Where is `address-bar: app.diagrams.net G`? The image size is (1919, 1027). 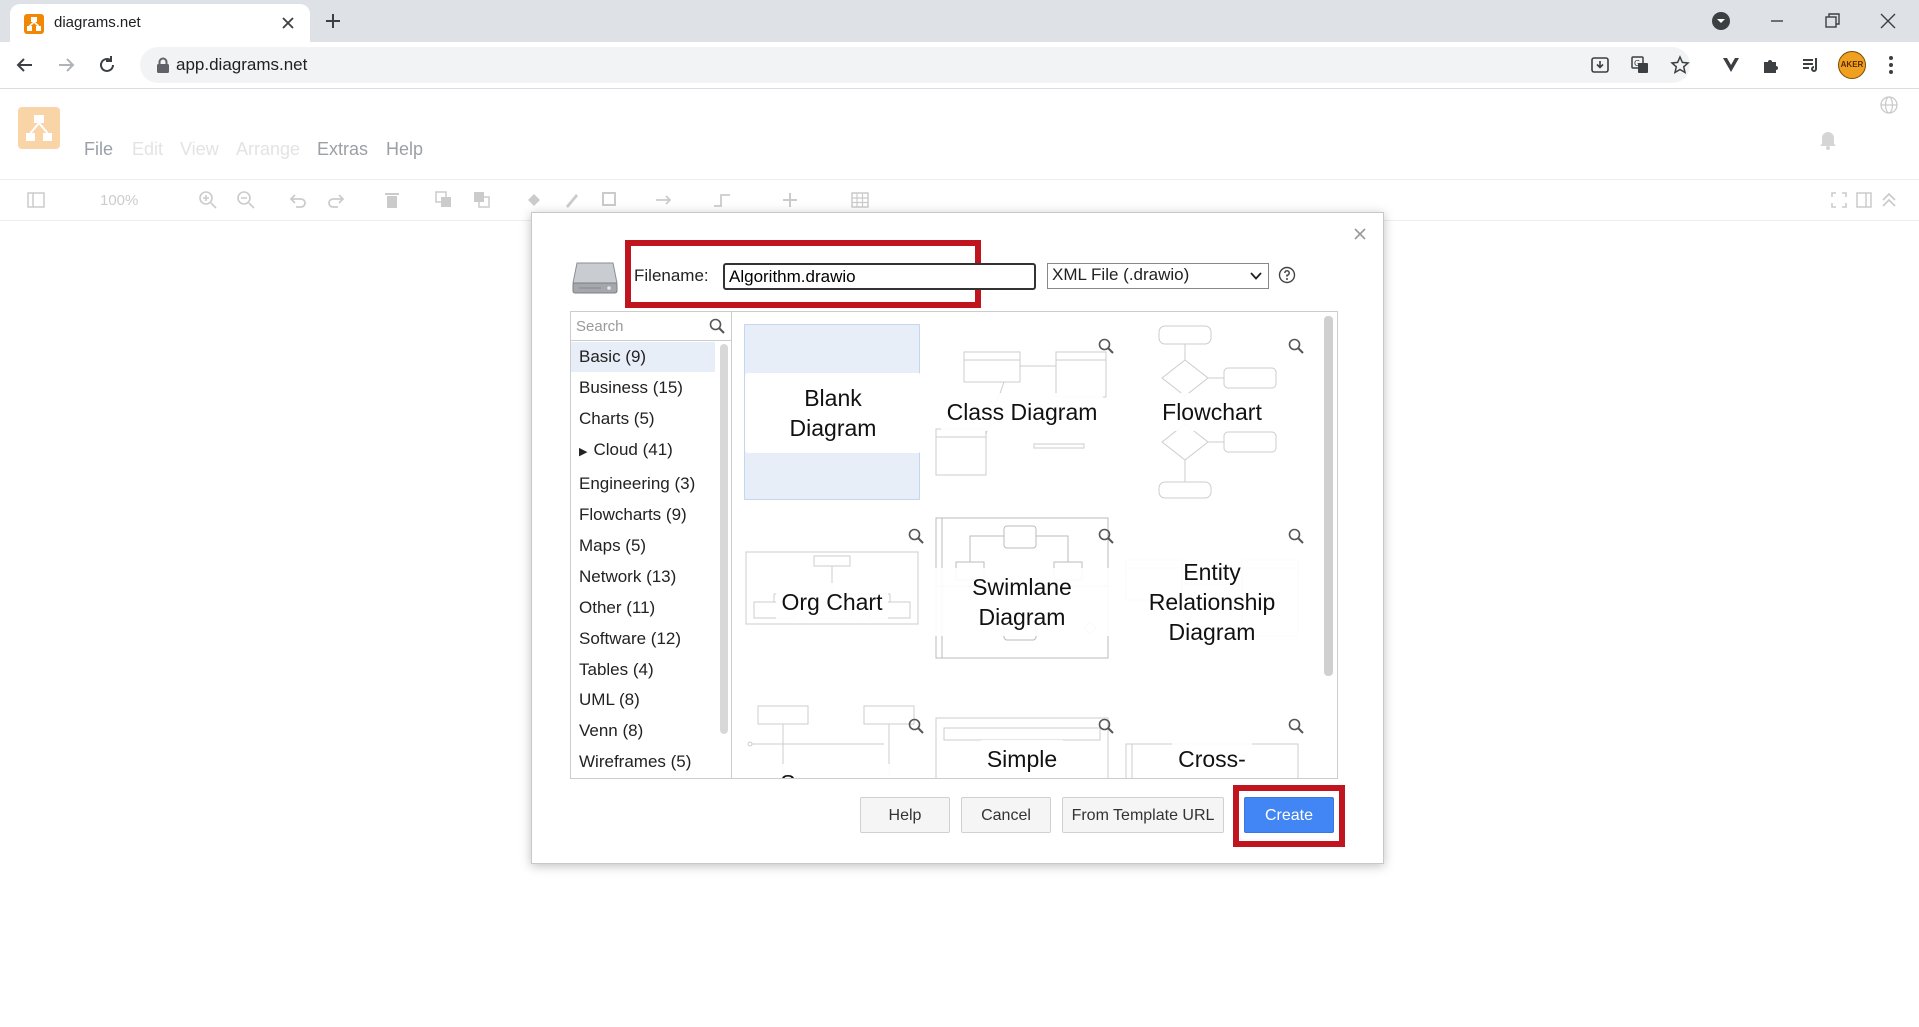
address-bar: app.diagrams.net G is located at coordinates (915, 65).